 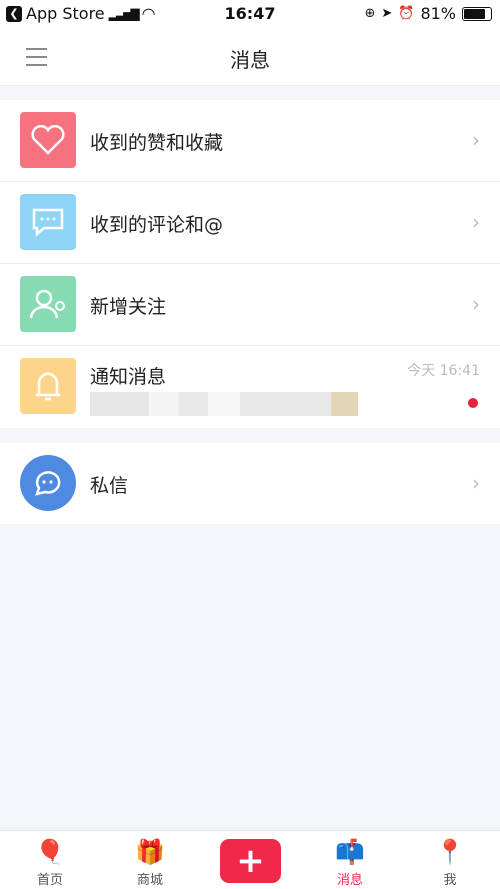 I want to click on list-item-comments: 收到的评论和@ ›, so click(x=250, y=223).